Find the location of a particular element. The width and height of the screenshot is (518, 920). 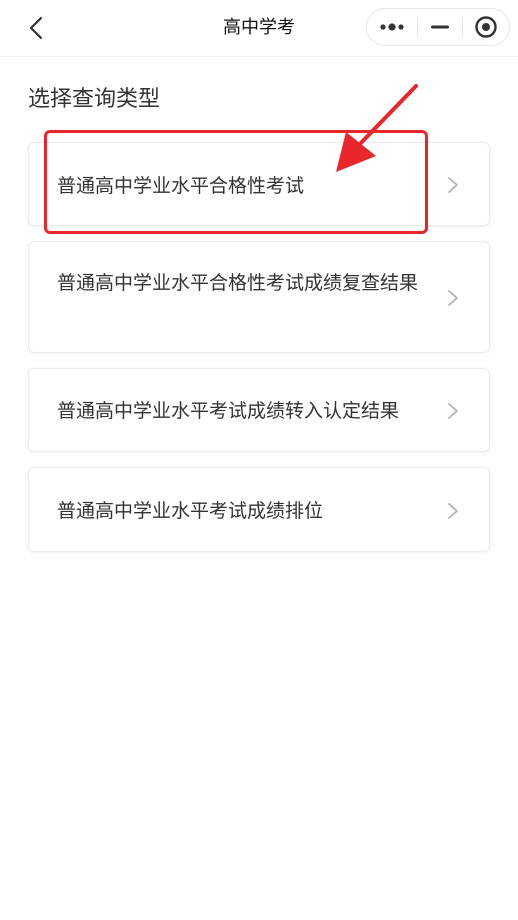

minimize-icon is located at coordinates (440, 27).